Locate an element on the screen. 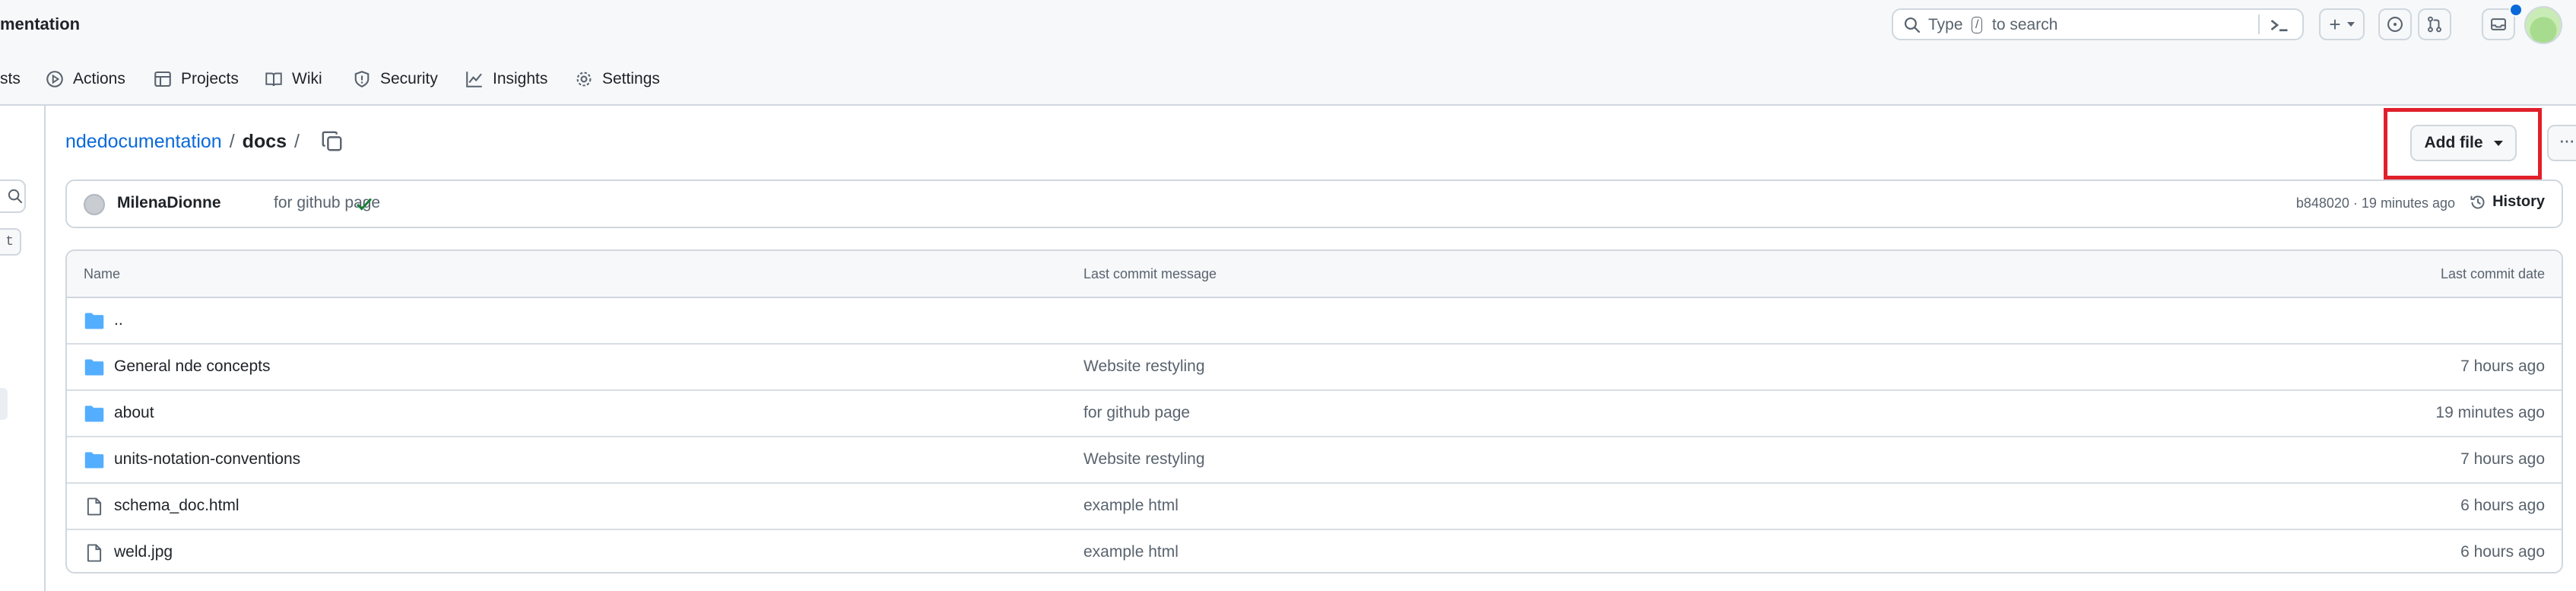 This screenshot has height=591, width=2576. column-header-date: Last commit date is located at coordinates (2492, 274).